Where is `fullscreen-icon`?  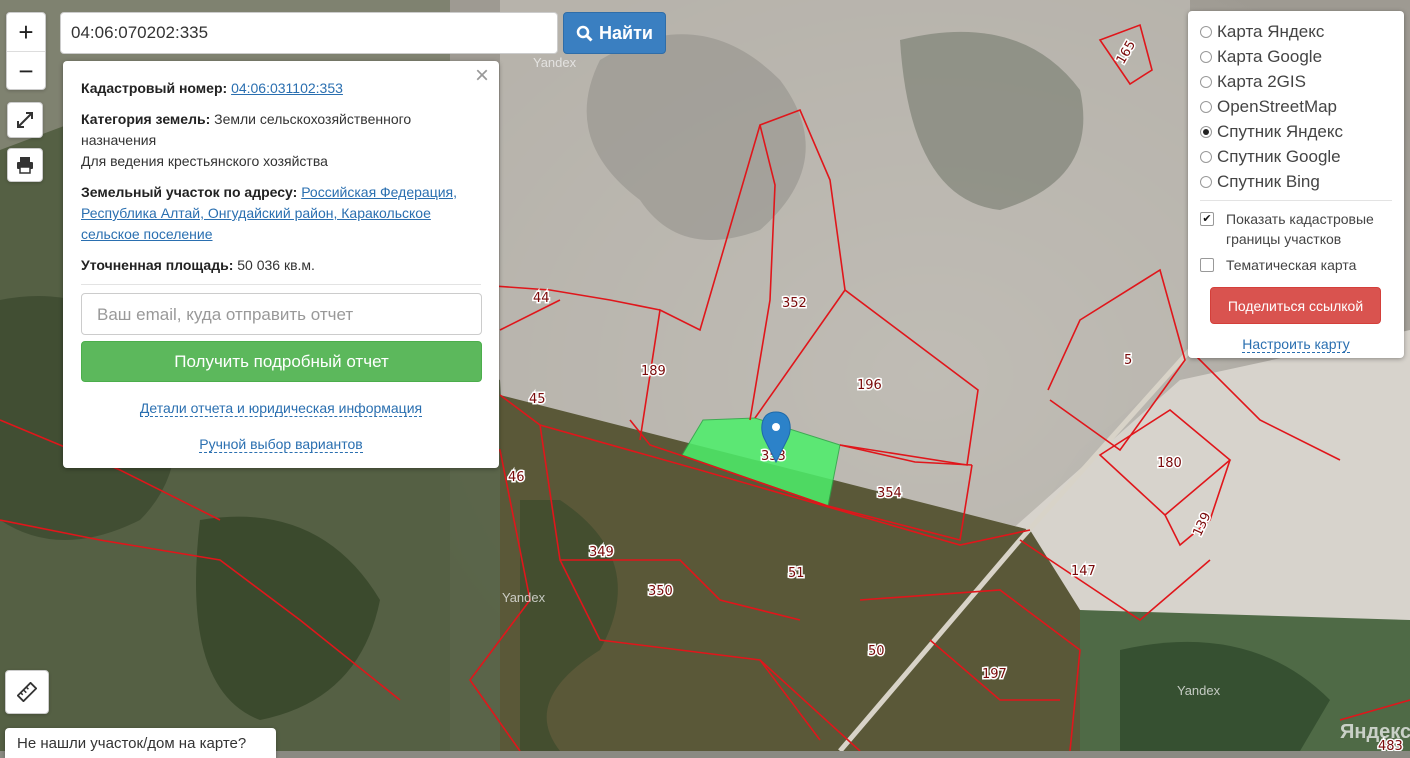
fullscreen-icon is located at coordinates (25, 120).